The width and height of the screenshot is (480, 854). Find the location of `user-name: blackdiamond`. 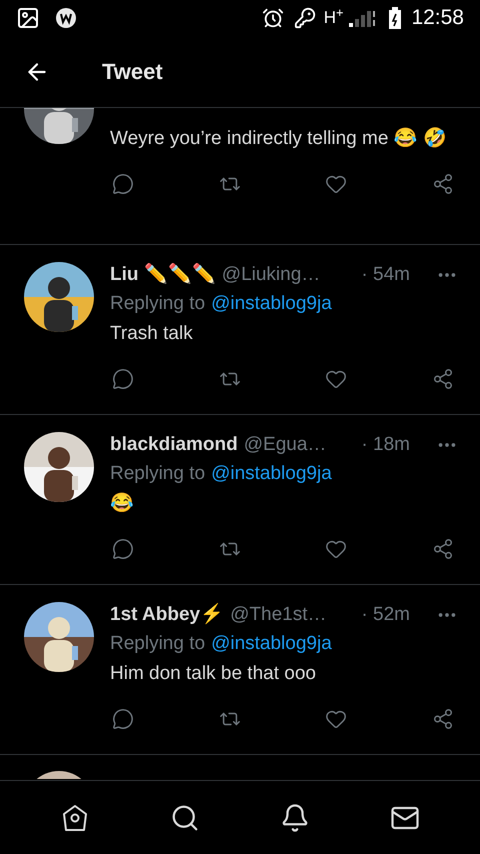

user-name: blackdiamond is located at coordinates (174, 445).